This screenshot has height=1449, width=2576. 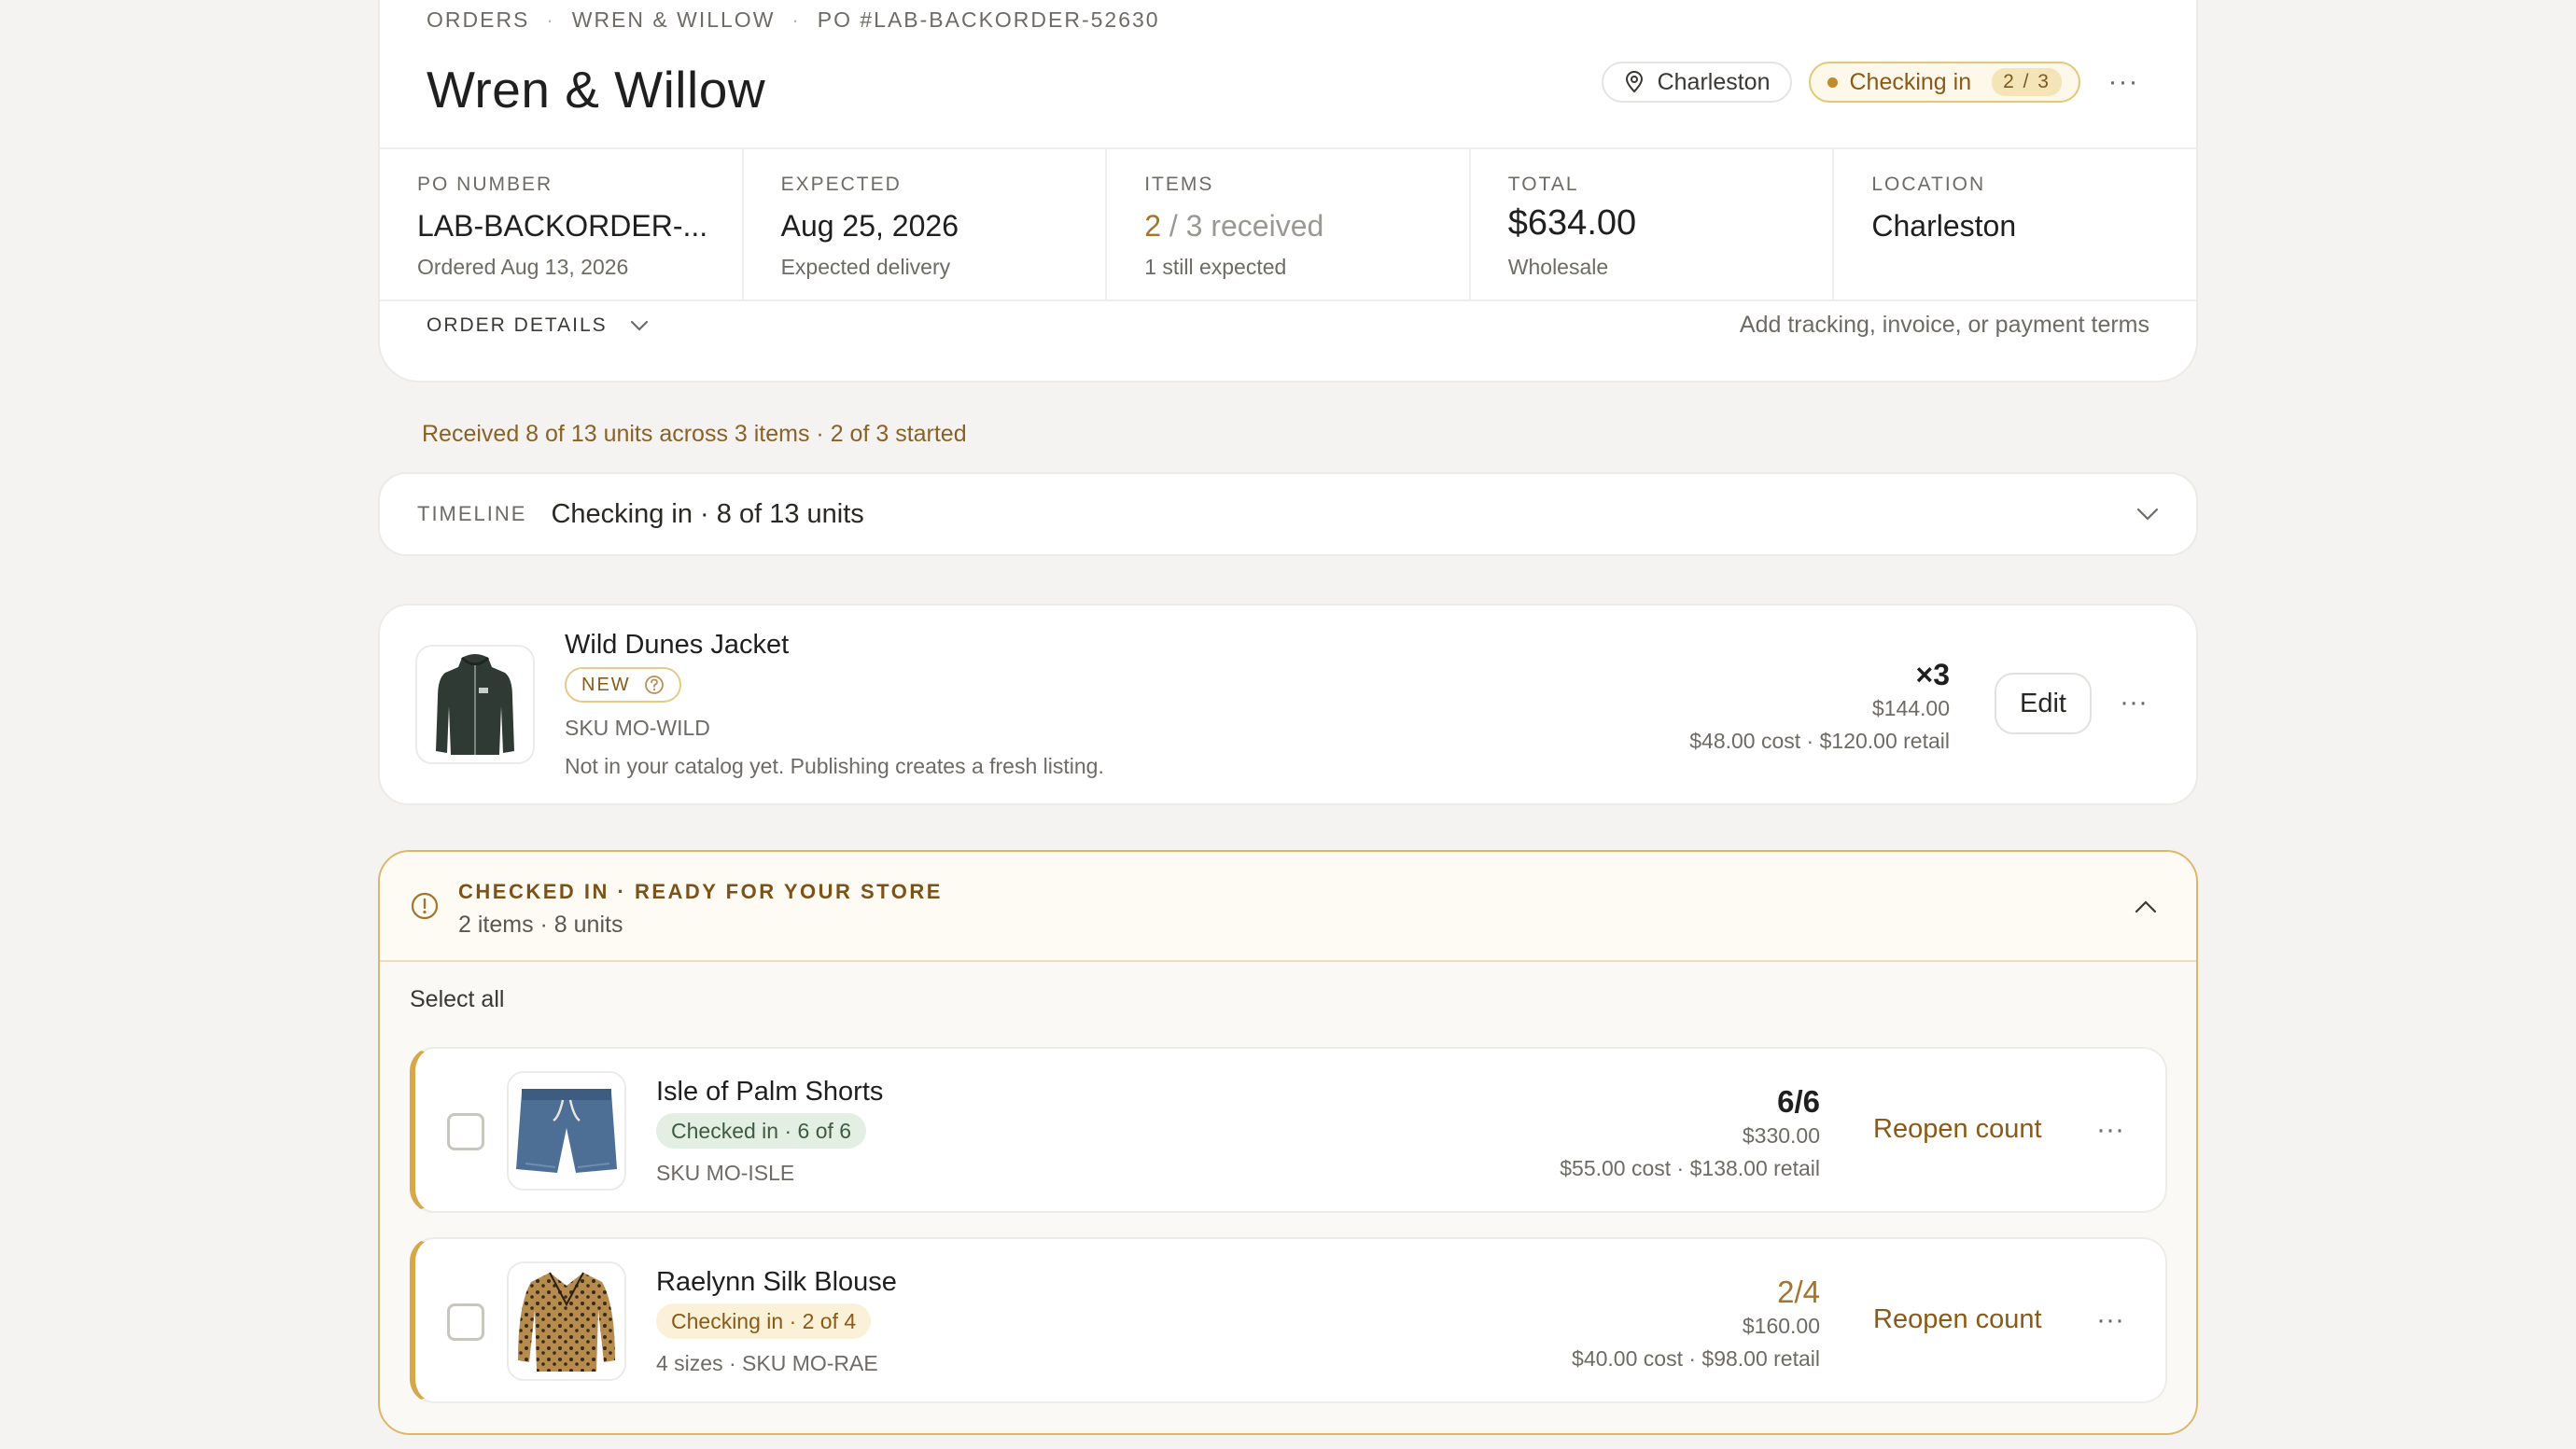 I want to click on add-details-link: Add tracking, invoice, or payment terms, so click(x=1944, y=325).